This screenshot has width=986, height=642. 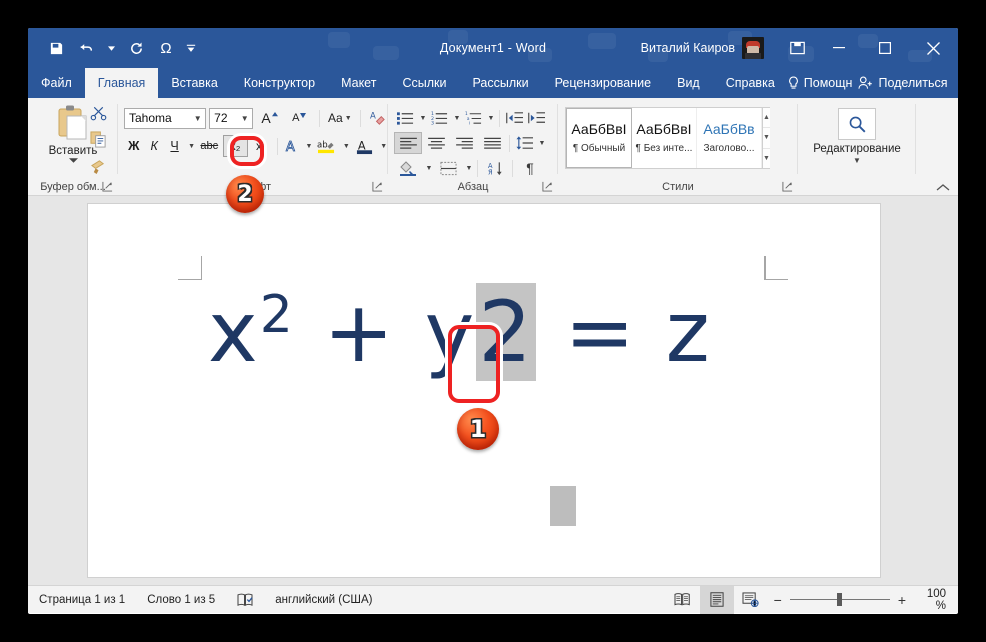 I want to click on shrink-font-button: A, so click(x=299, y=118).